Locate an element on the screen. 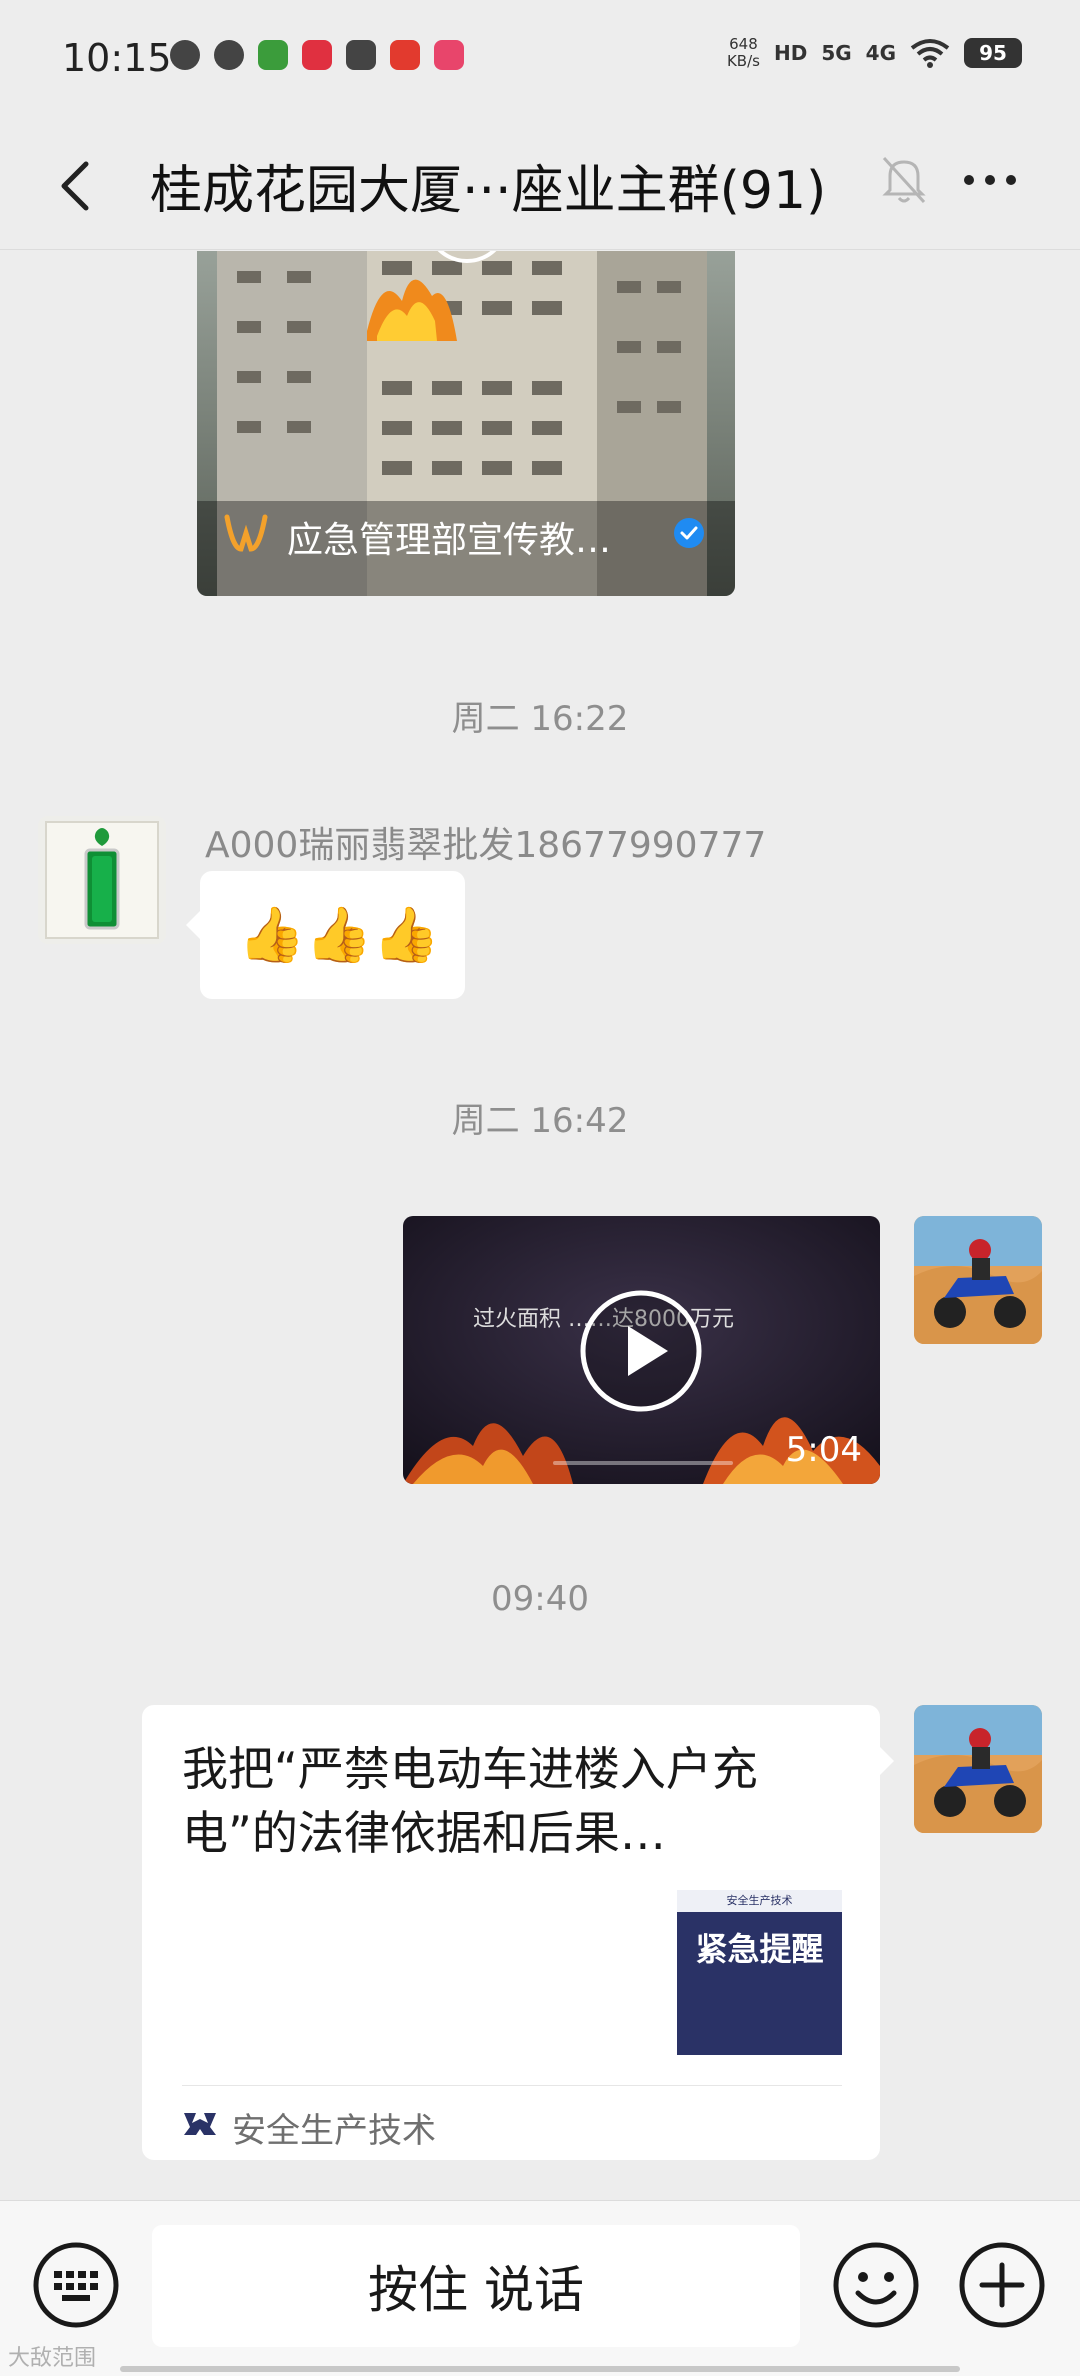  chat-notification-icon is located at coordinates (229, 55).